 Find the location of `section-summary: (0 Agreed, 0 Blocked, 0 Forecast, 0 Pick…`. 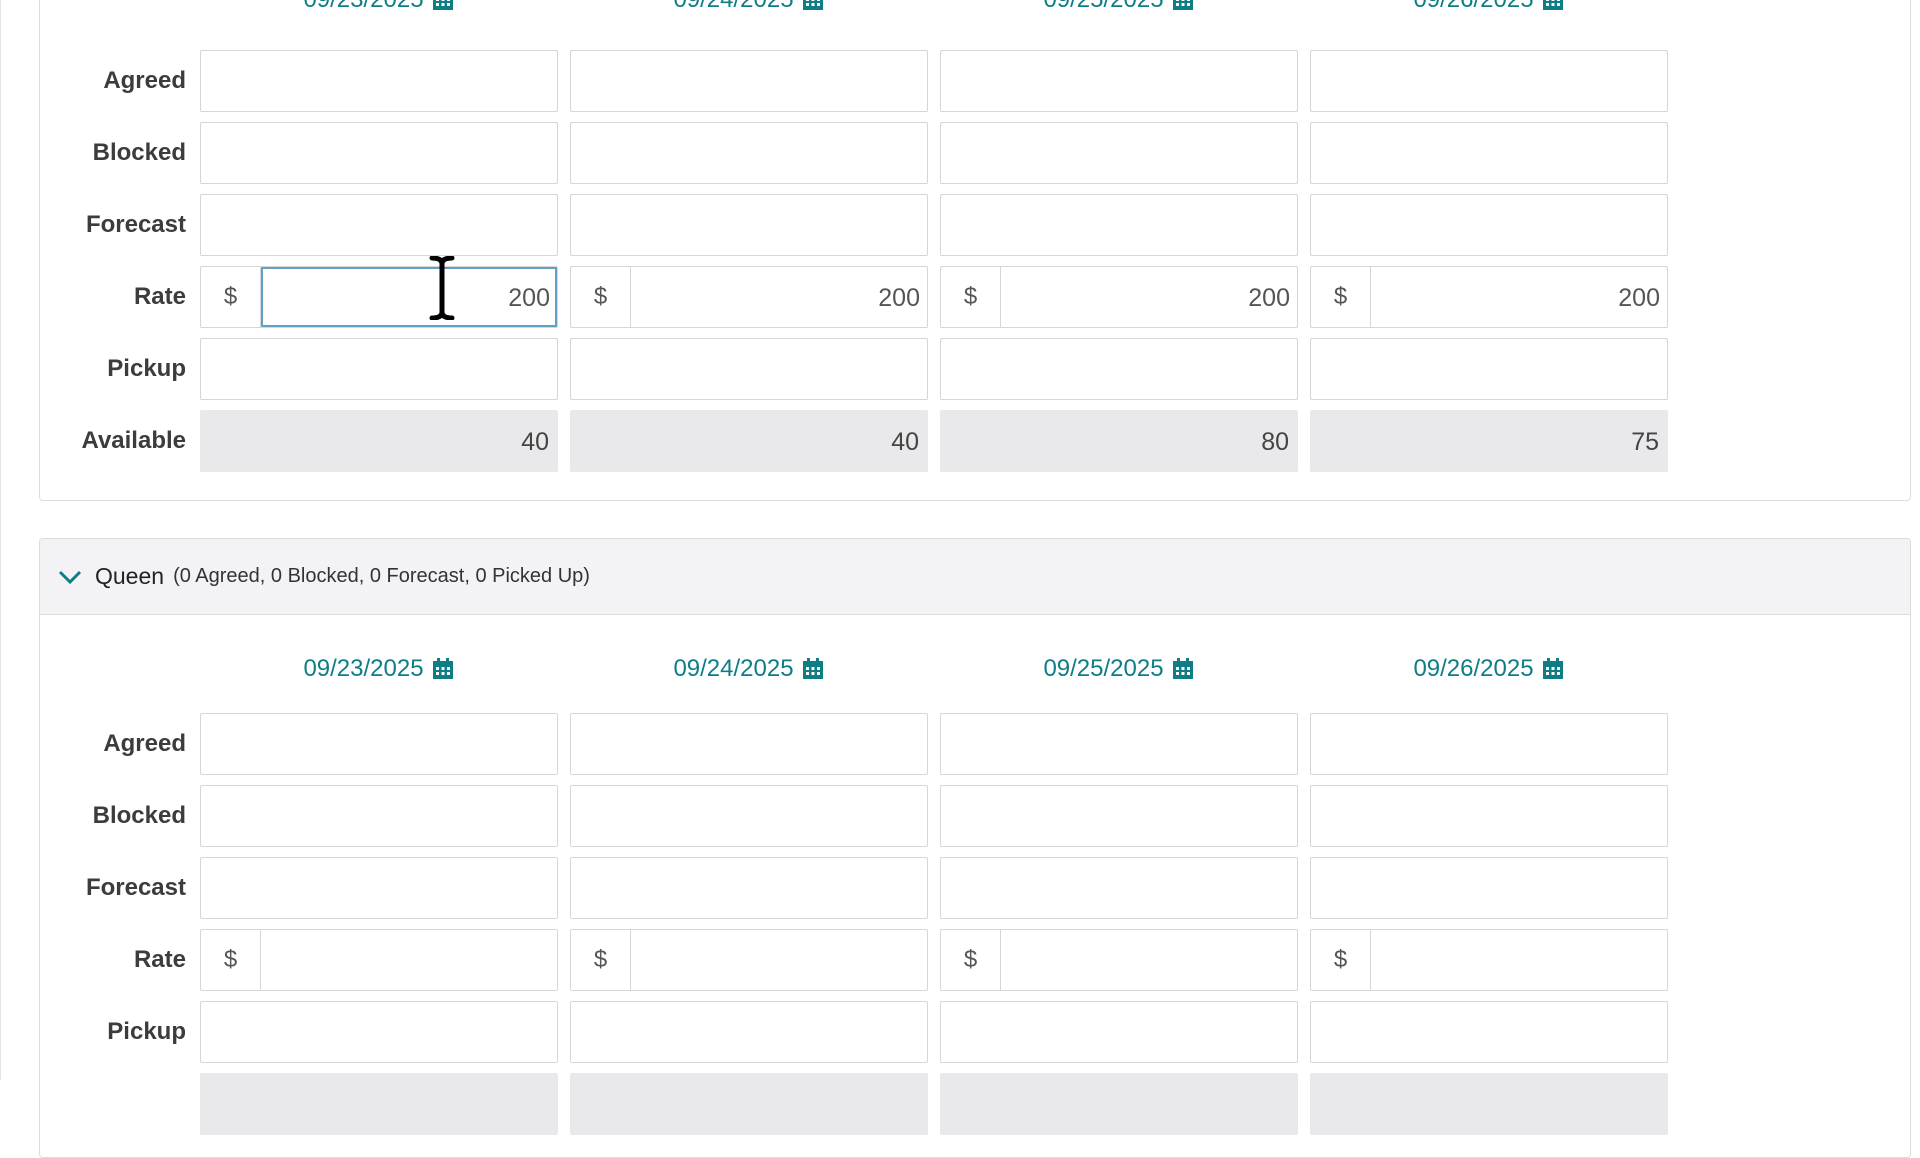

section-summary: (0 Agreed, 0 Blocked, 0 Forecast, 0 Pick… is located at coordinates (381, 576).